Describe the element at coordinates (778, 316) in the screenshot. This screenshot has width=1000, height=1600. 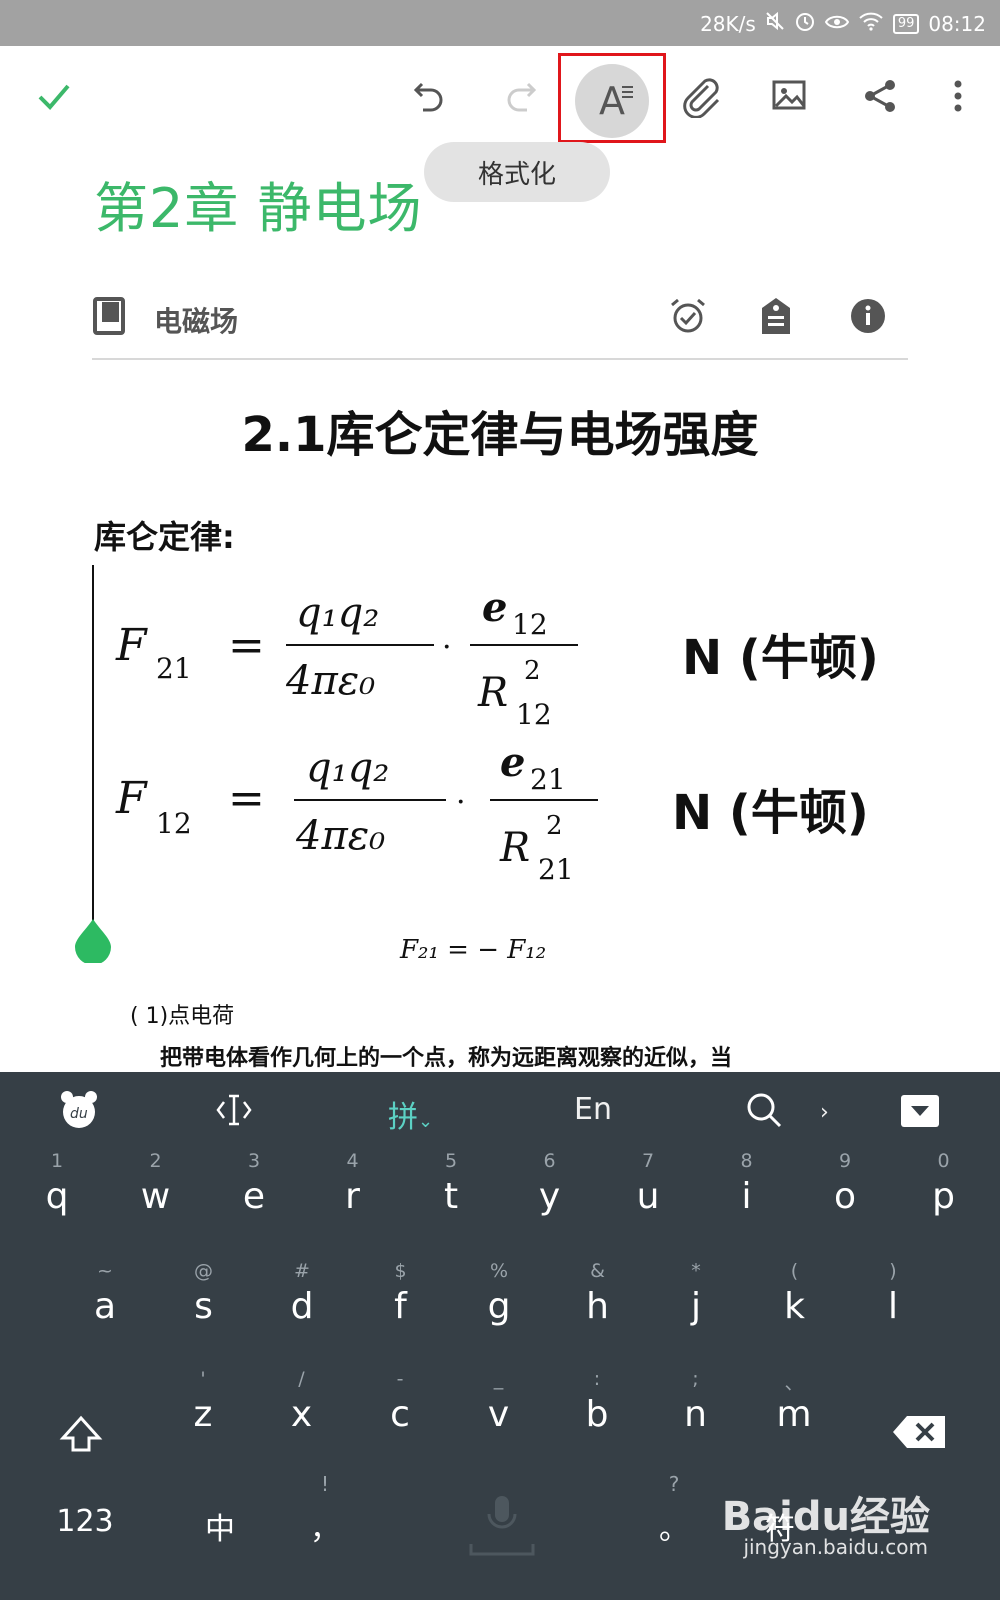
I see `tag-icon` at that location.